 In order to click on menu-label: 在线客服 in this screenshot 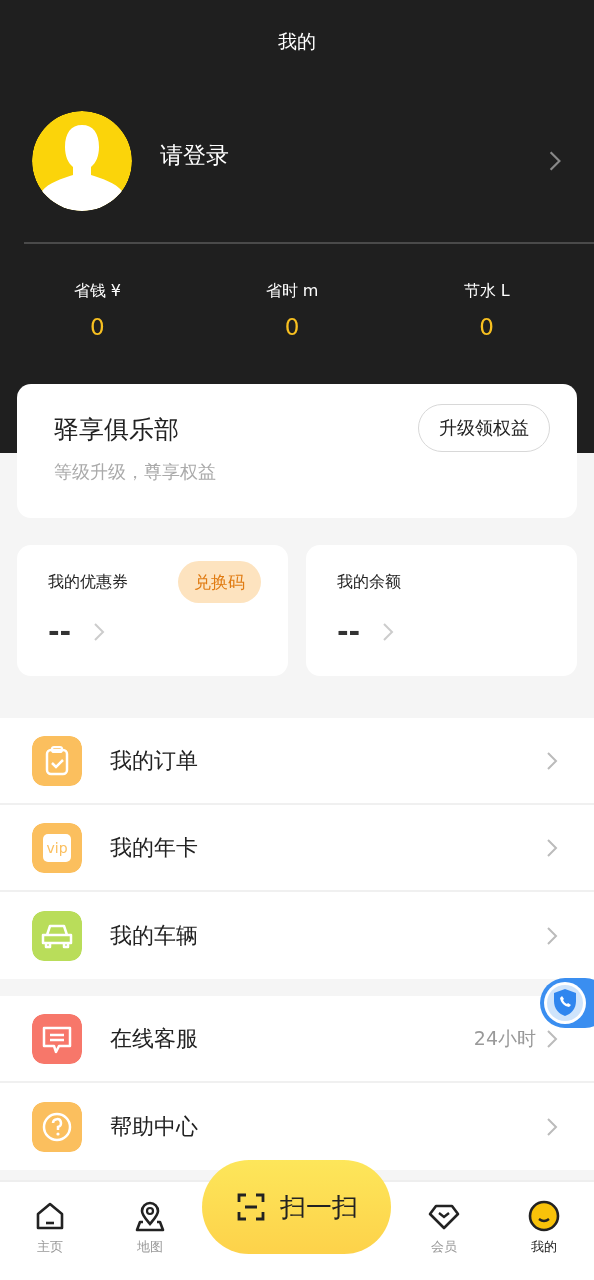, I will do `click(154, 1038)`.